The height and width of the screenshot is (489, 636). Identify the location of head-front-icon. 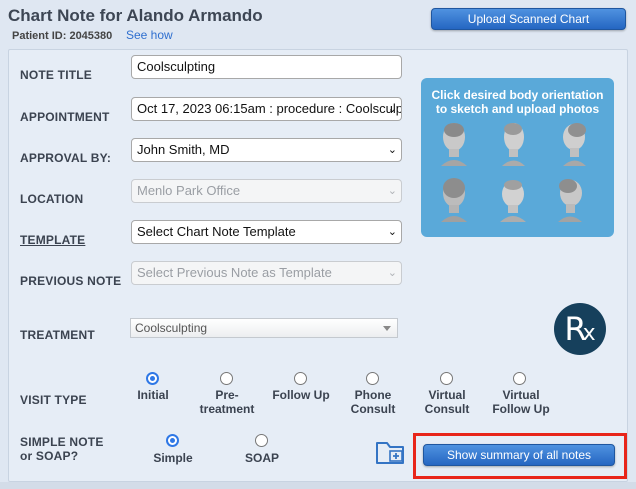
(454, 143).